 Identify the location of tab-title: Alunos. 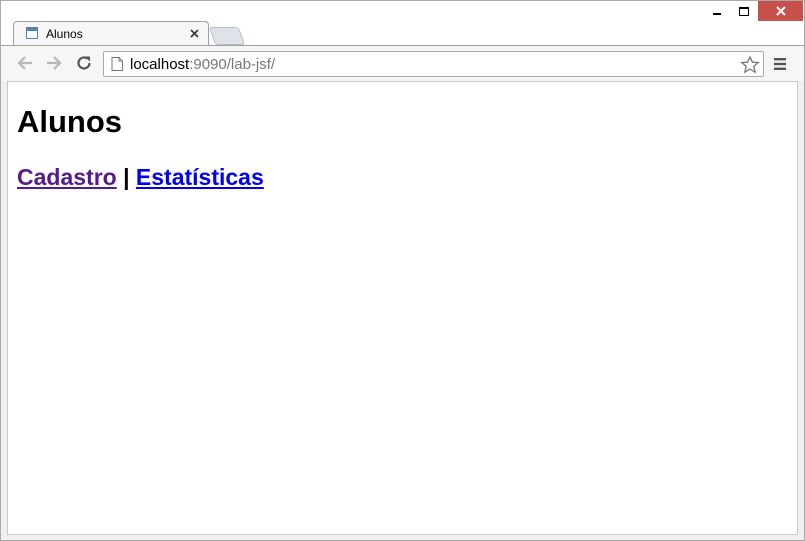
(64, 34).